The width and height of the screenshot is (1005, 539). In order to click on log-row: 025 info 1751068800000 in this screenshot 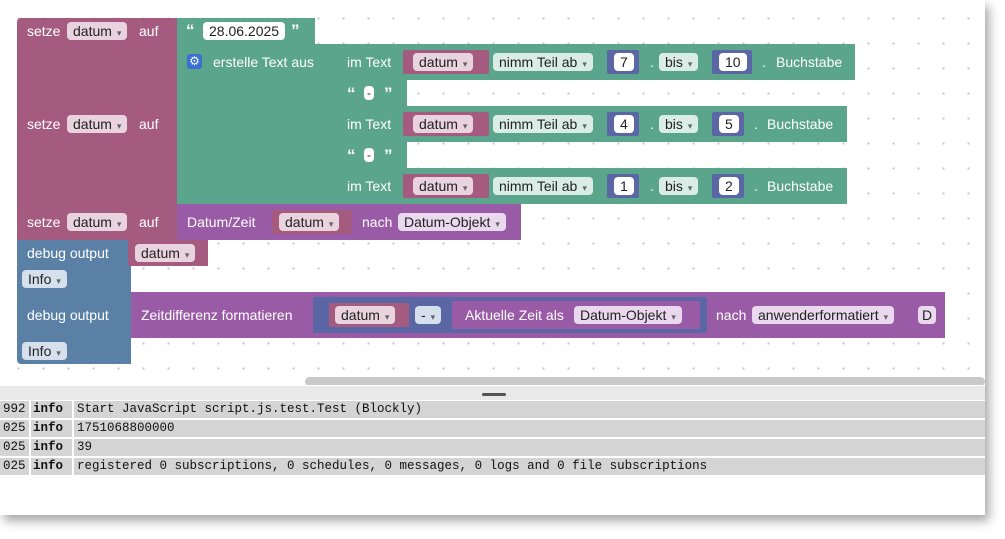, I will do `click(492, 428)`.